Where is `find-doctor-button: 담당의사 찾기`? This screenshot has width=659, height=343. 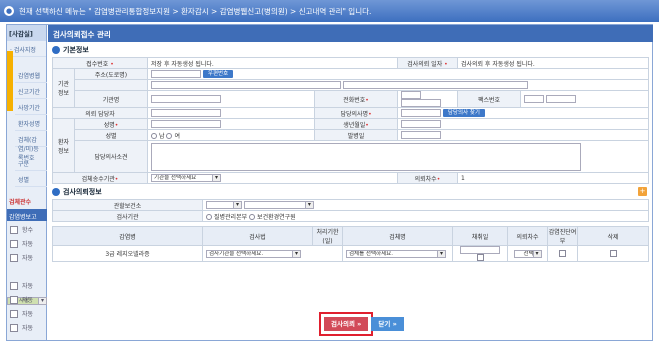 find-doctor-button: 담당의사 찾기 is located at coordinates (463, 113).